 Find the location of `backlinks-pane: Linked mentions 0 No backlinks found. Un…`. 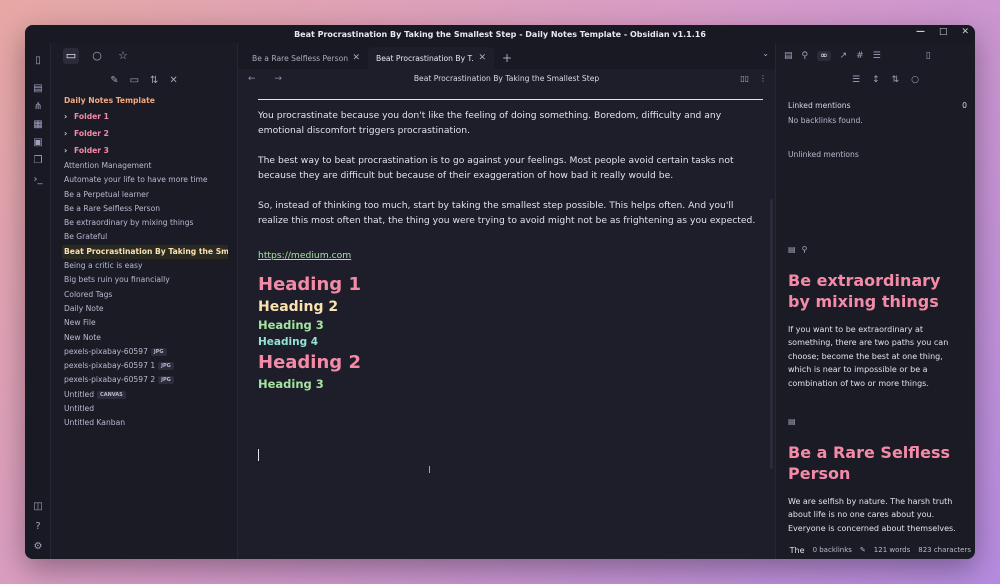

backlinks-pane: Linked mentions 0 No backlinks found. Un… is located at coordinates (875, 130).